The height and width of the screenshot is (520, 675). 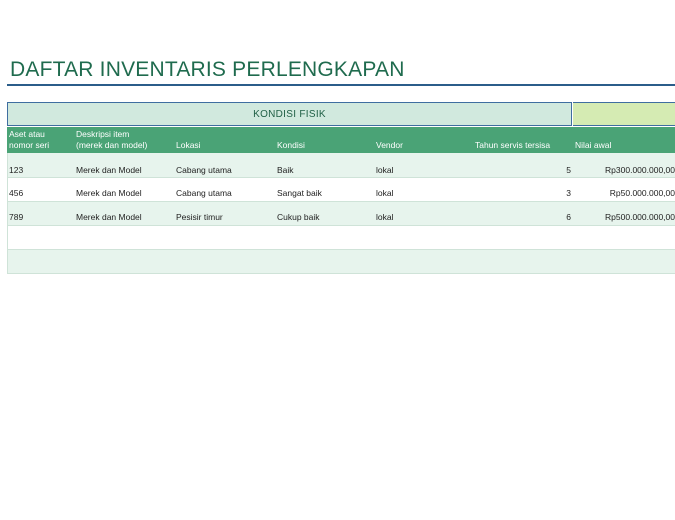 I want to click on cell-initial-value: Rp50.000.000,00, so click(x=642, y=193).